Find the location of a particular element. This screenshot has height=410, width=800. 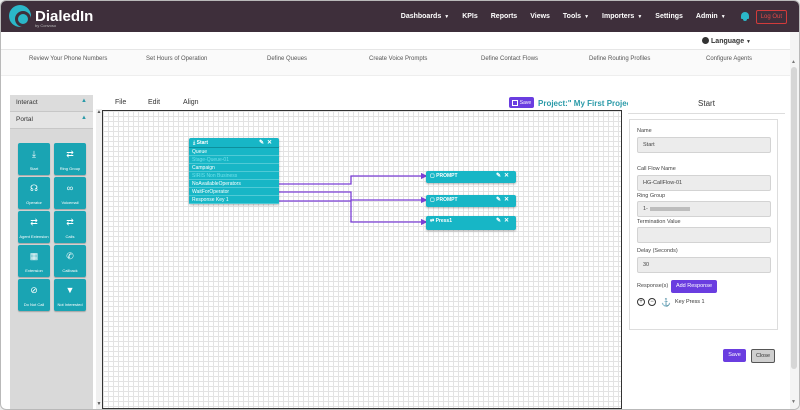

termination-field is located at coordinates (704, 235).